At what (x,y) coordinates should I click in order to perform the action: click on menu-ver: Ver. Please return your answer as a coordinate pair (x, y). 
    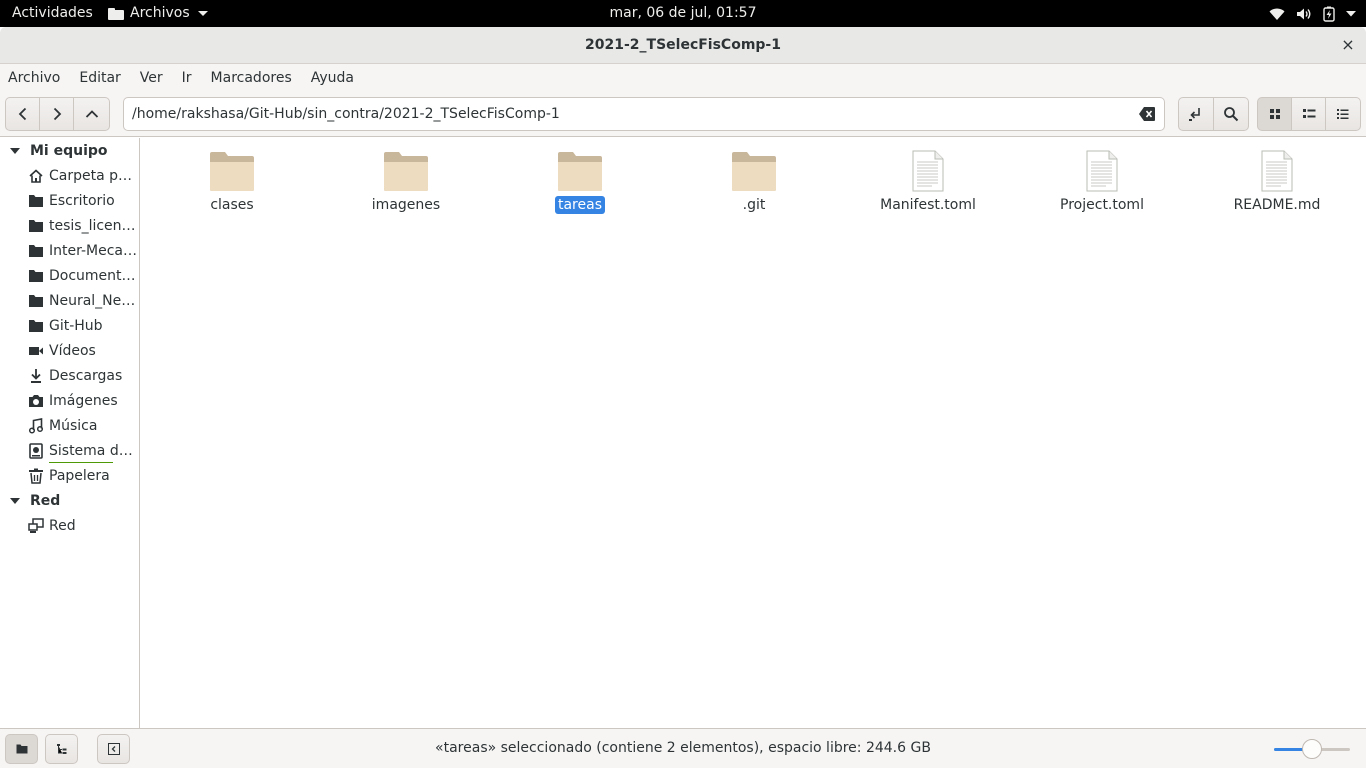
    Looking at the image, I should click on (151, 78).